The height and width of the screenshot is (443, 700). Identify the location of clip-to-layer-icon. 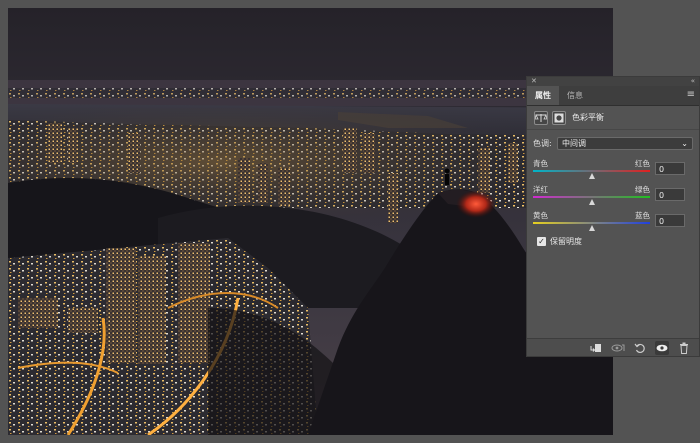
(596, 348).